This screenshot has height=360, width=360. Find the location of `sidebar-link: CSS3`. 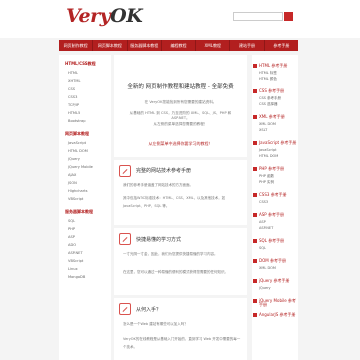

sidebar-link: CSS3 is located at coordinates (85, 97).